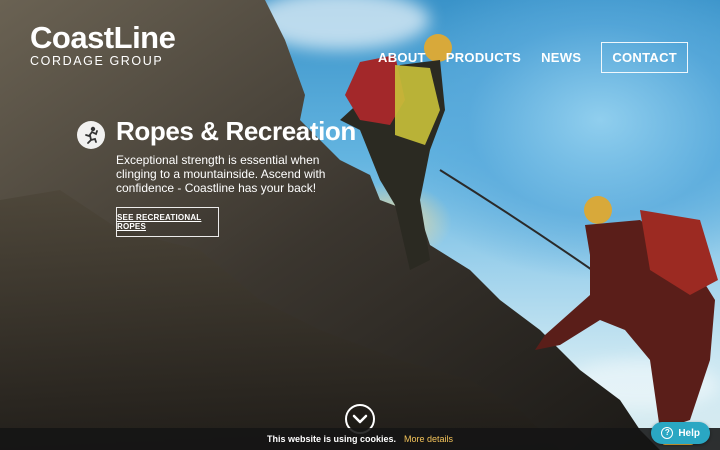 The width and height of the screenshot is (720, 450). I want to click on brand-tagline: CORDAGE GROUP, so click(97, 61).